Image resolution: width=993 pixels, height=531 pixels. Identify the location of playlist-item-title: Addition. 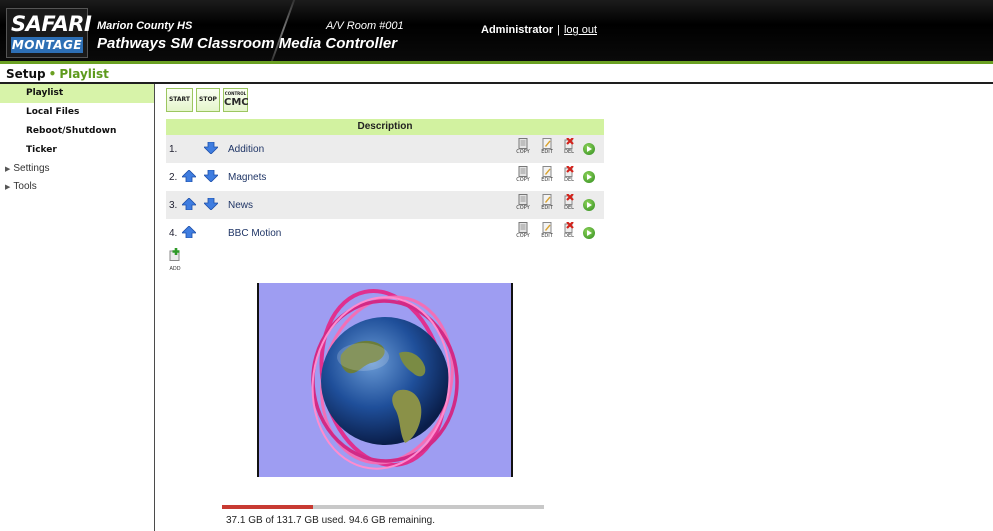
(246, 149).